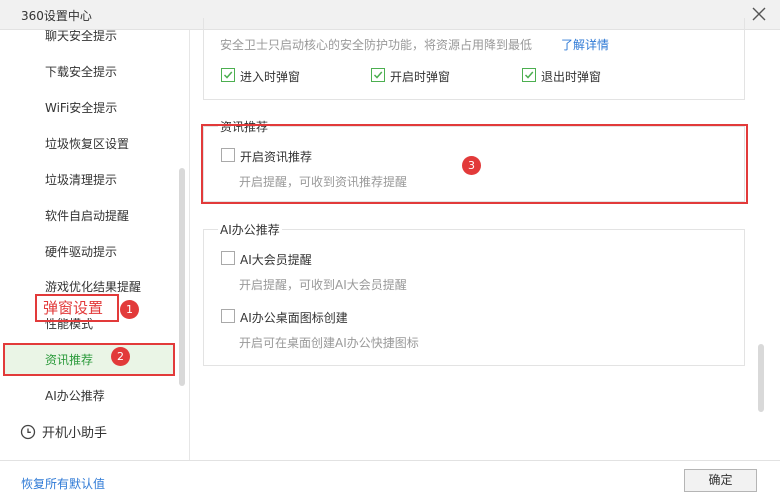 This screenshot has height=499, width=780. Describe the element at coordinates (81, 71) in the screenshot. I see `sidebar-item-download-safety: 下载安全提示` at that location.